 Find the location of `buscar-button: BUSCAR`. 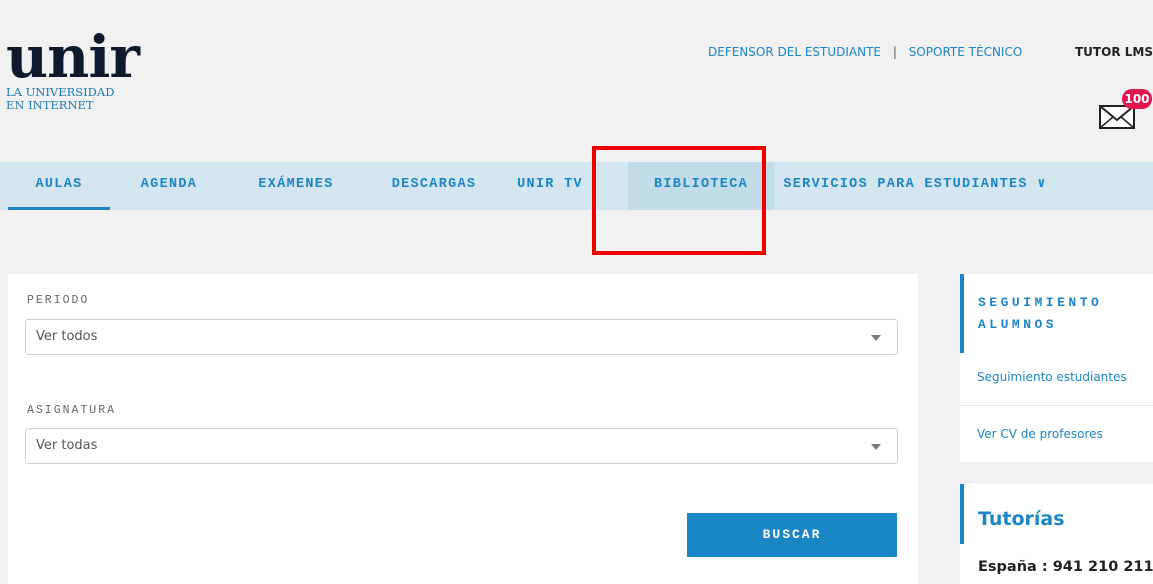

buscar-button: BUSCAR is located at coordinates (792, 535).